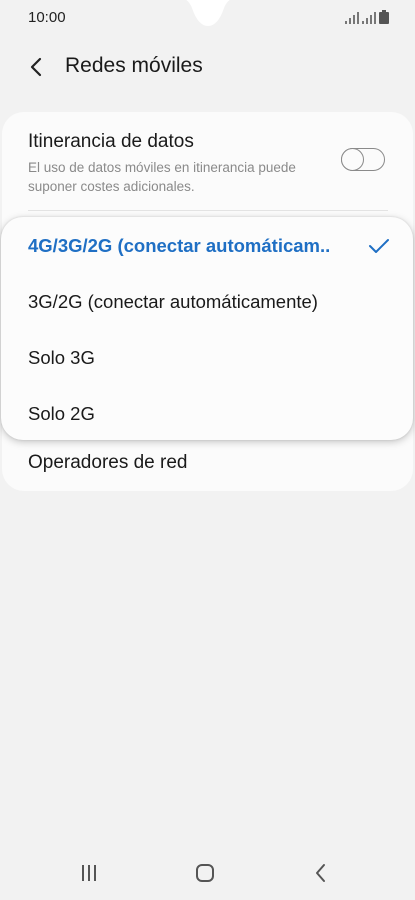 The width and height of the screenshot is (415, 900). Describe the element at coordinates (207, 413) in the screenshot. I see `network-mode-option: Solo 2G` at that location.